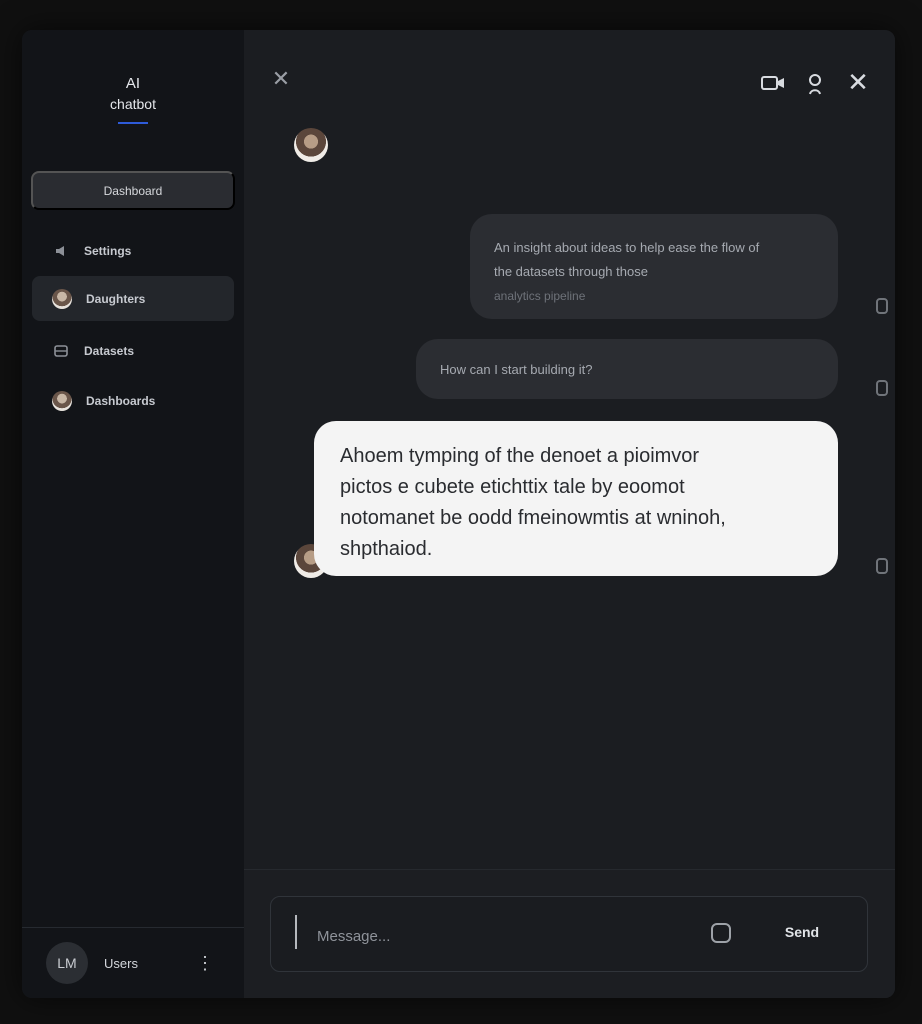  Describe the element at coordinates (627, 369) in the screenshot. I see `chat-bubble-user: How can I start building it?` at that location.